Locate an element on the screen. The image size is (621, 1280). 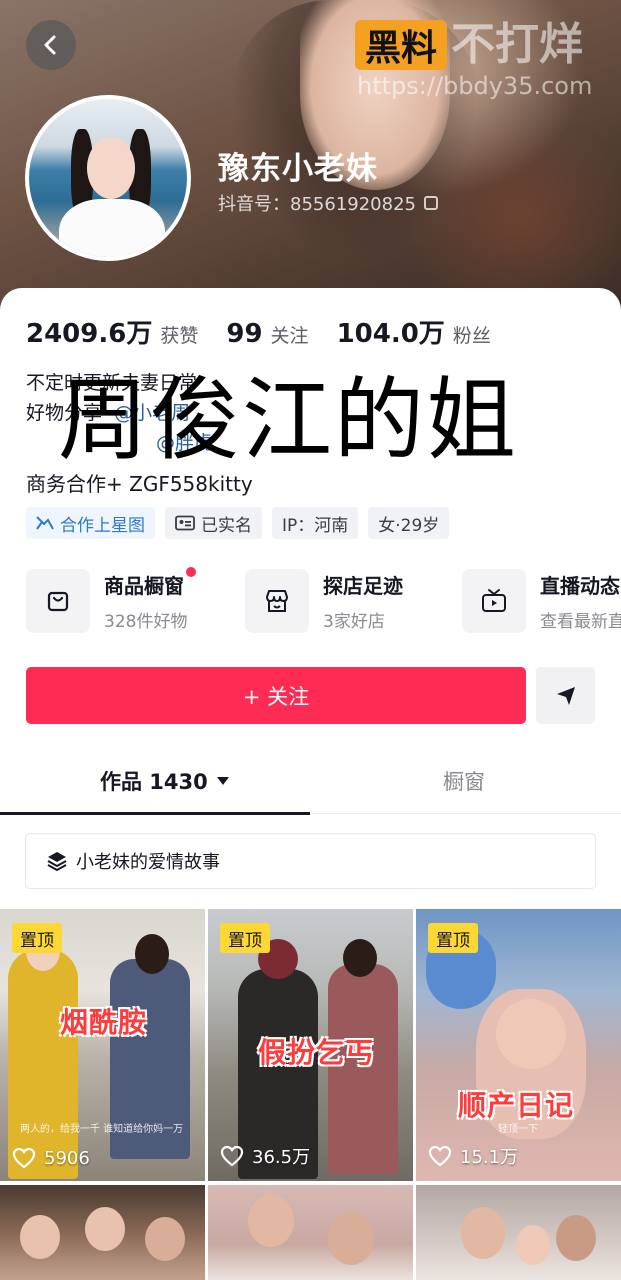
feature-live: 直播动态 查看最新直播 is located at coordinates (541, 601).